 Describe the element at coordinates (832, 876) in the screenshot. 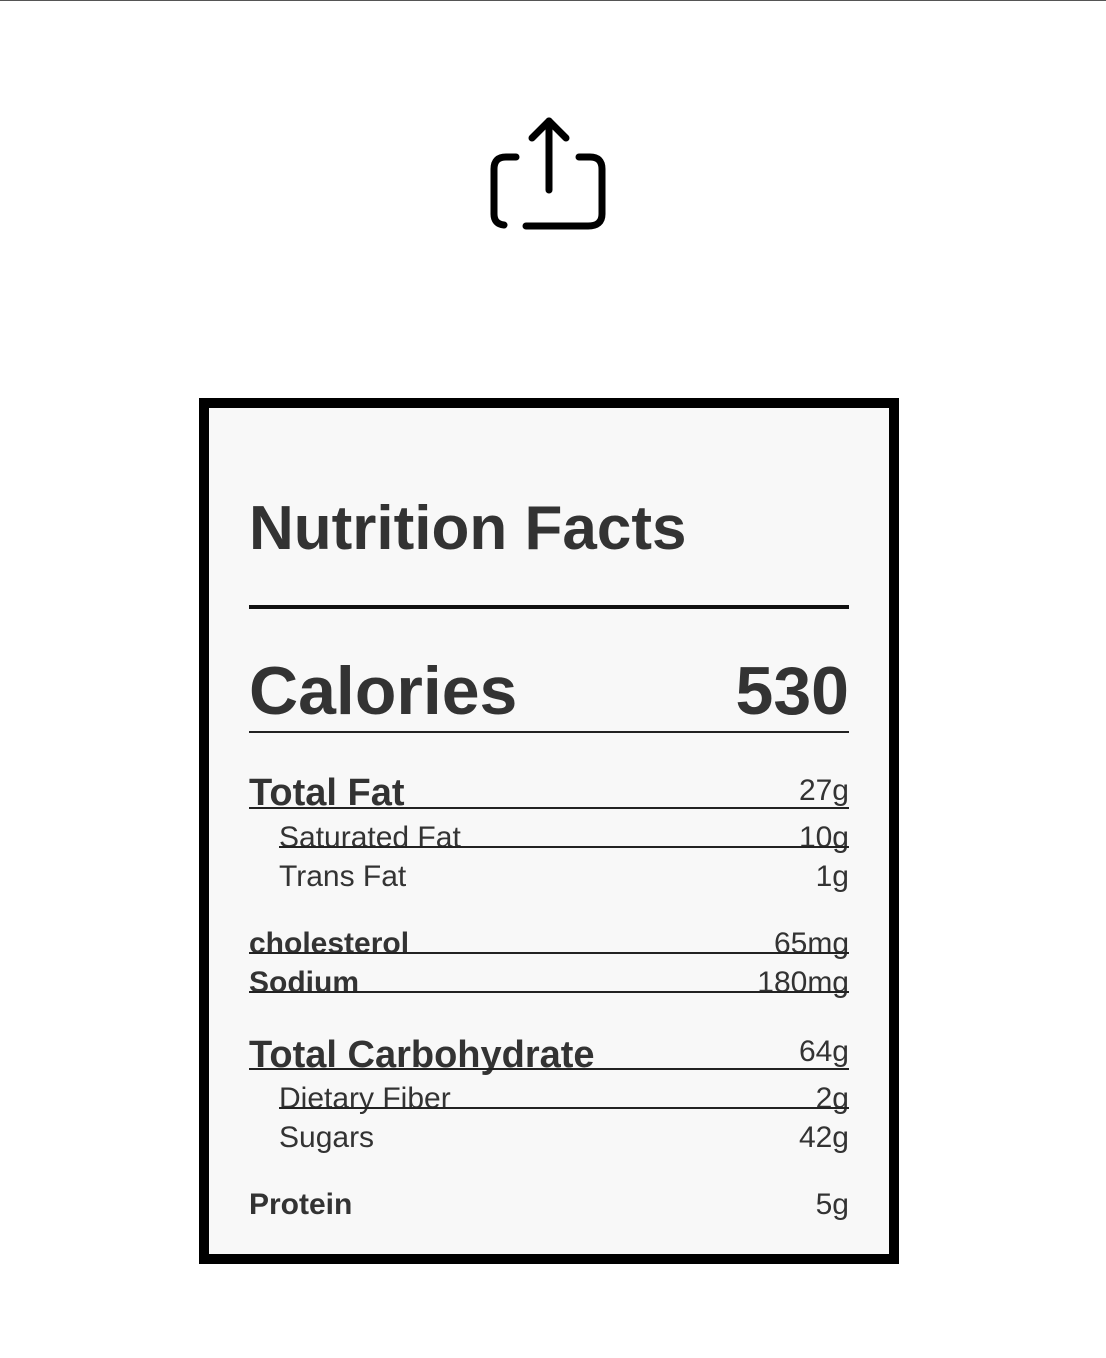

I see `trans-fat-value: 1g` at that location.